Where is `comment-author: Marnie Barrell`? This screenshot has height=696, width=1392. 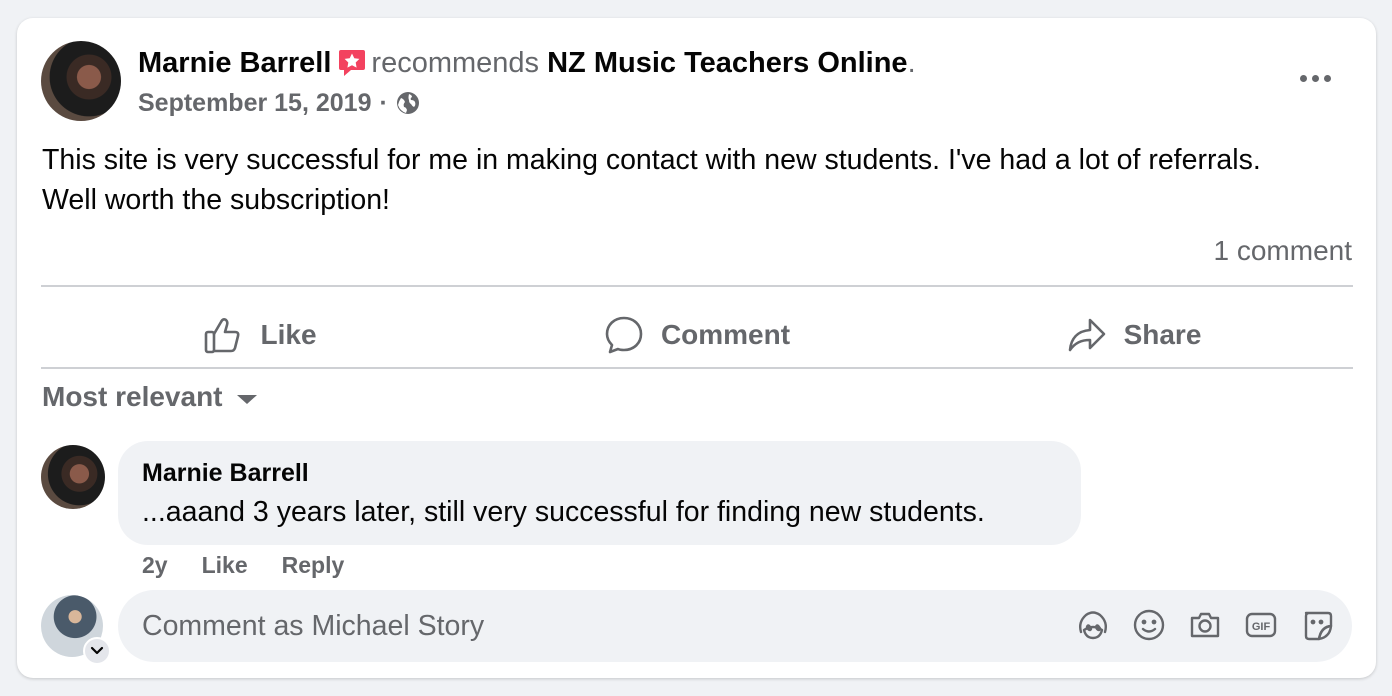
comment-author: Marnie Barrell is located at coordinates (225, 473).